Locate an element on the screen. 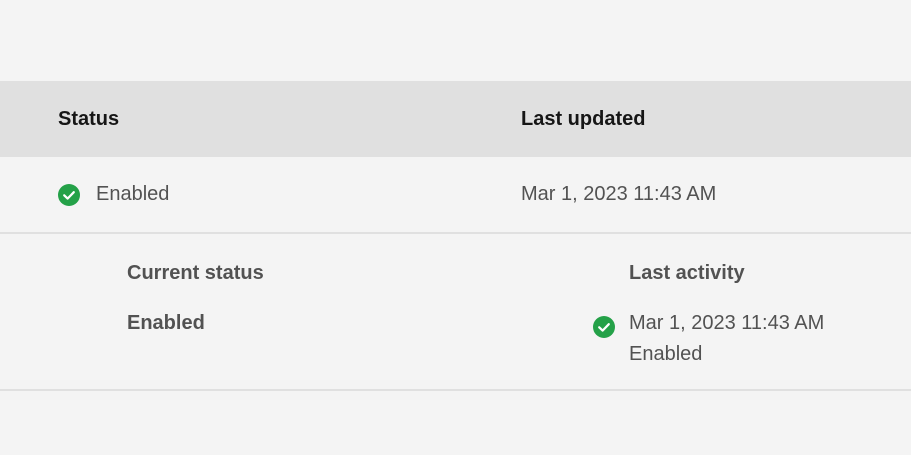  column-header-last-updated: Last updated is located at coordinates (583, 119).